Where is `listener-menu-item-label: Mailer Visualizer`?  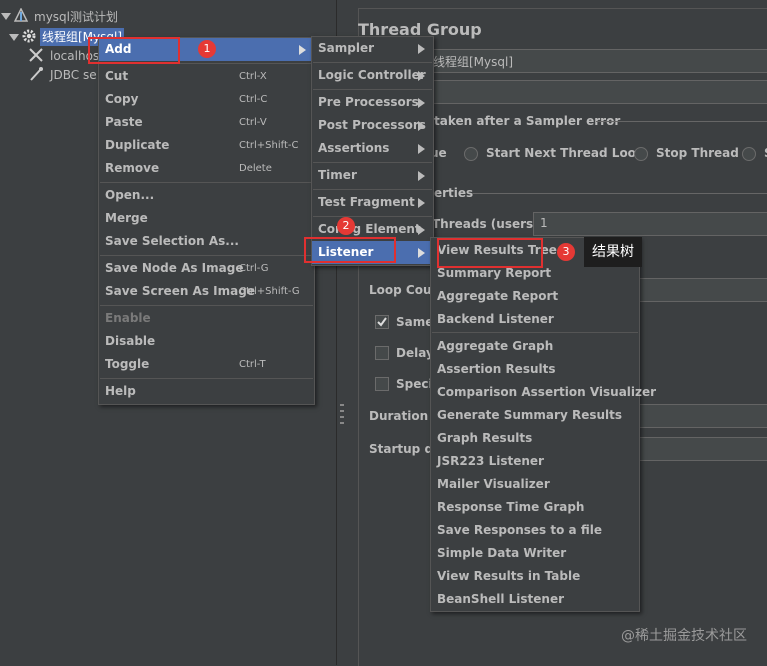 listener-menu-item-label: Mailer Visualizer is located at coordinates (493, 484).